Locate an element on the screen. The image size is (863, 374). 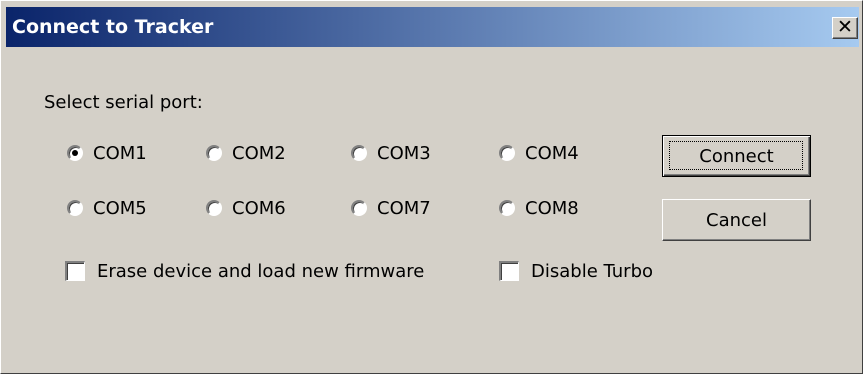
cancel-button: Cancel is located at coordinates (736, 220).